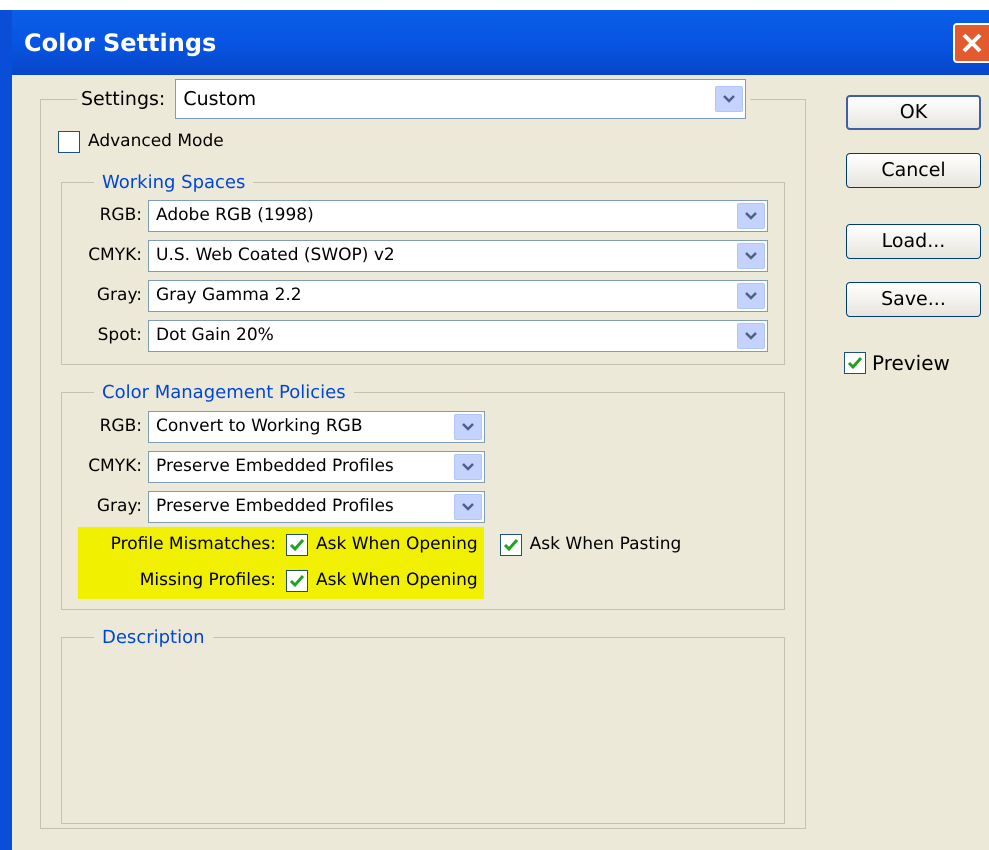 This screenshot has height=850, width=989. What do you see at coordinates (224, 392) in the screenshot?
I see `group-title: Color Management Policies` at bounding box center [224, 392].